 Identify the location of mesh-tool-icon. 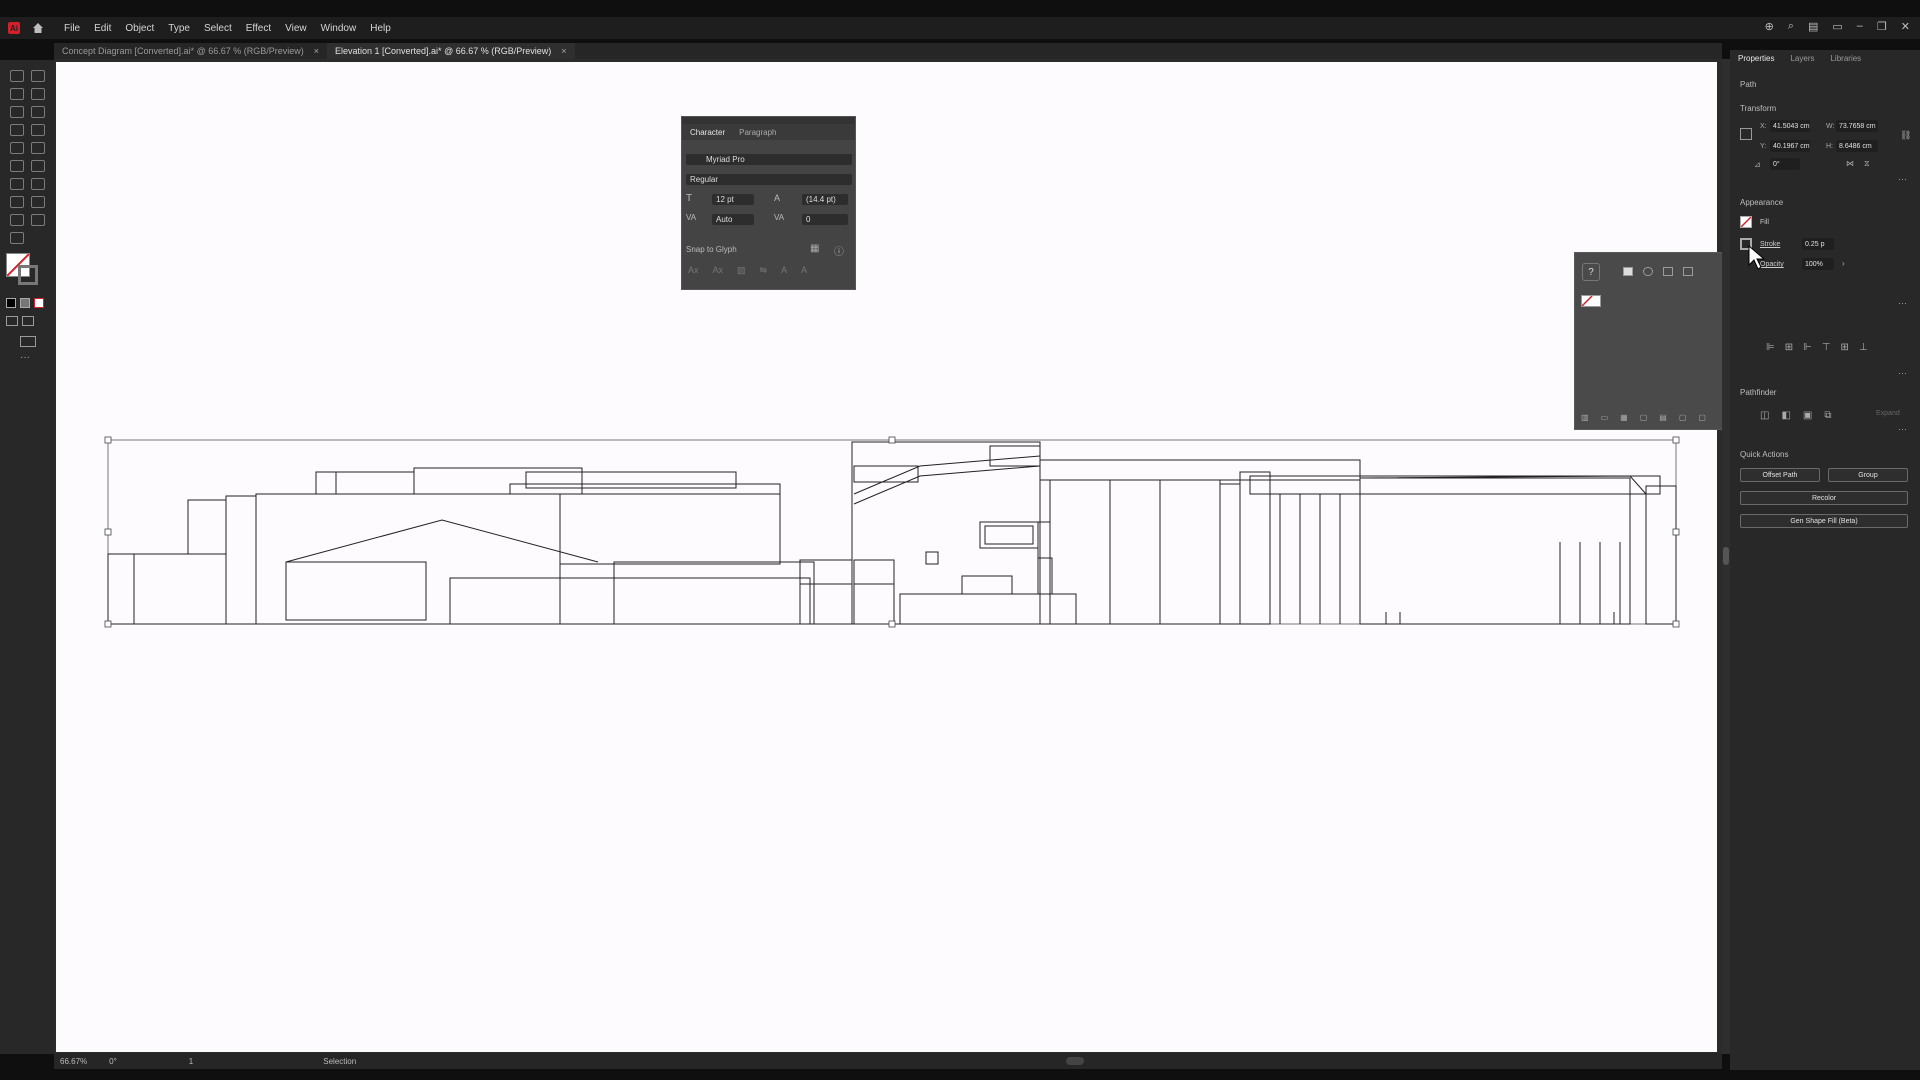
(38, 166).